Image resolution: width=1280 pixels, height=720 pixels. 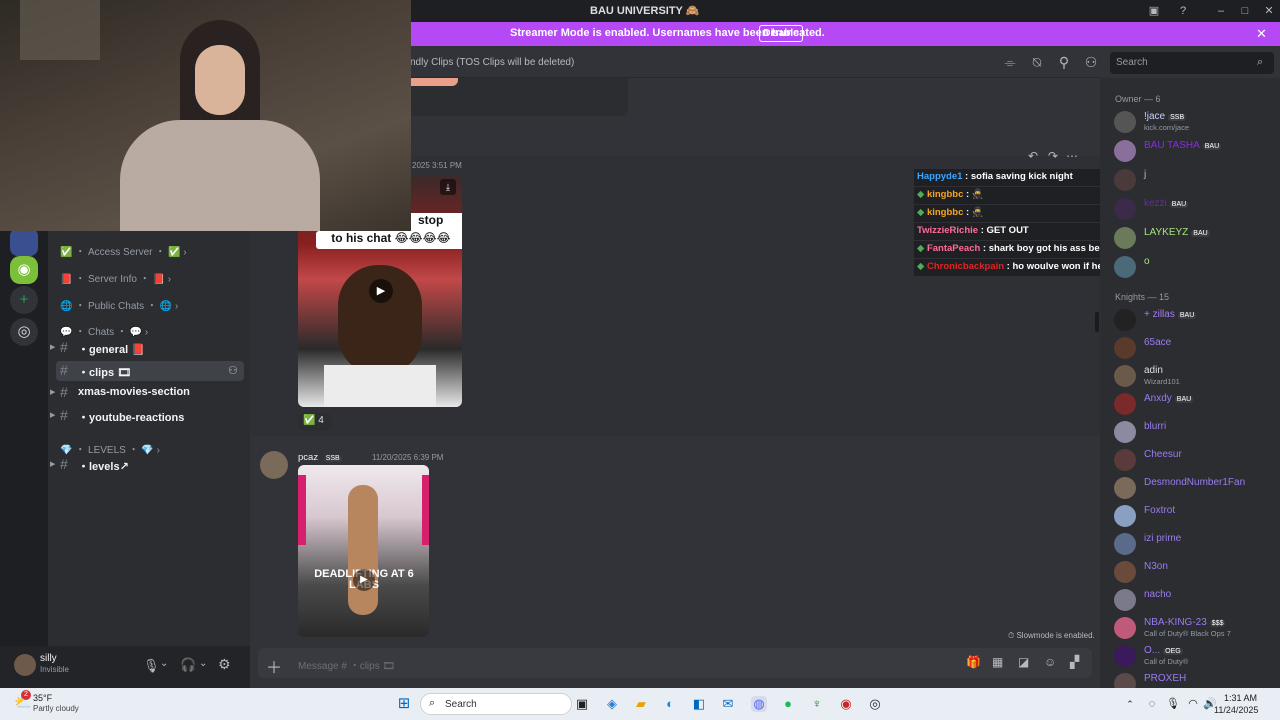 What do you see at coordinates (1033, 156) in the screenshot?
I see `reply-icon: ↶` at bounding box center [1033, 156].